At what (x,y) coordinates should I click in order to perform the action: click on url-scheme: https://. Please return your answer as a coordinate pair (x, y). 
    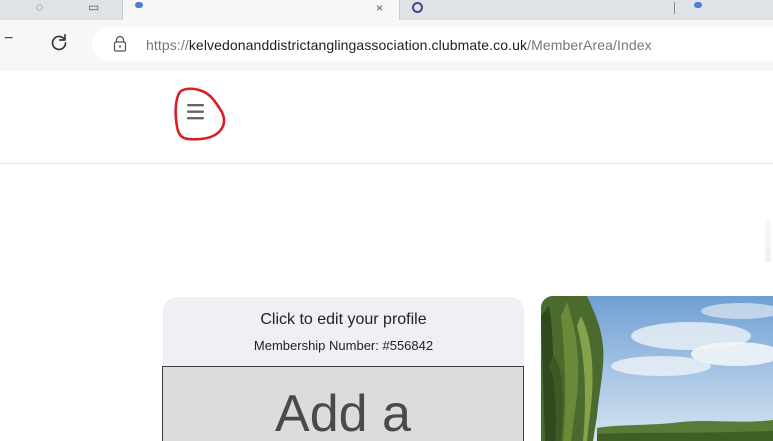
    Looking at the image, I should click on (167, 45).